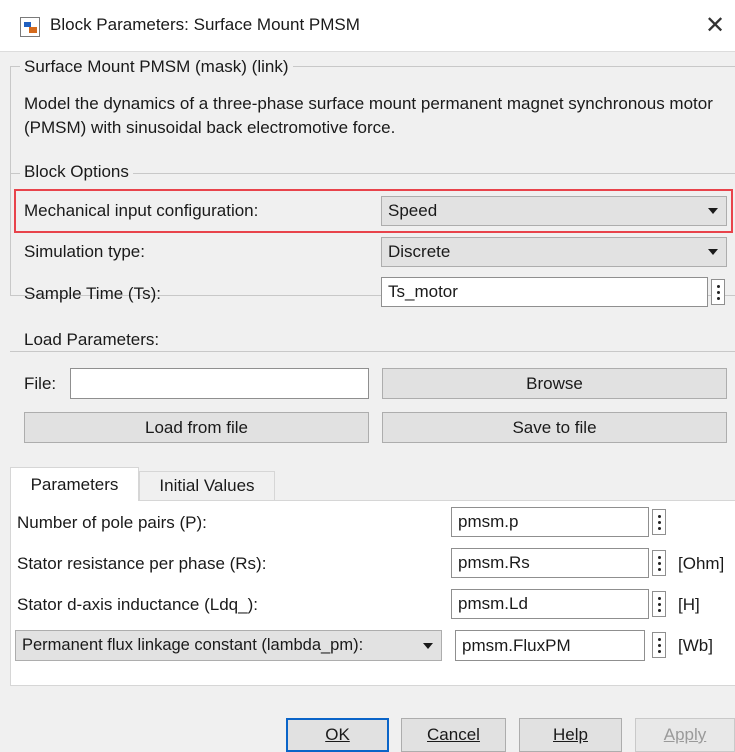 Image resolution: width=735 pixels, height=752 pixels. I want to click on apply-button: Apply, so click(685, 735).